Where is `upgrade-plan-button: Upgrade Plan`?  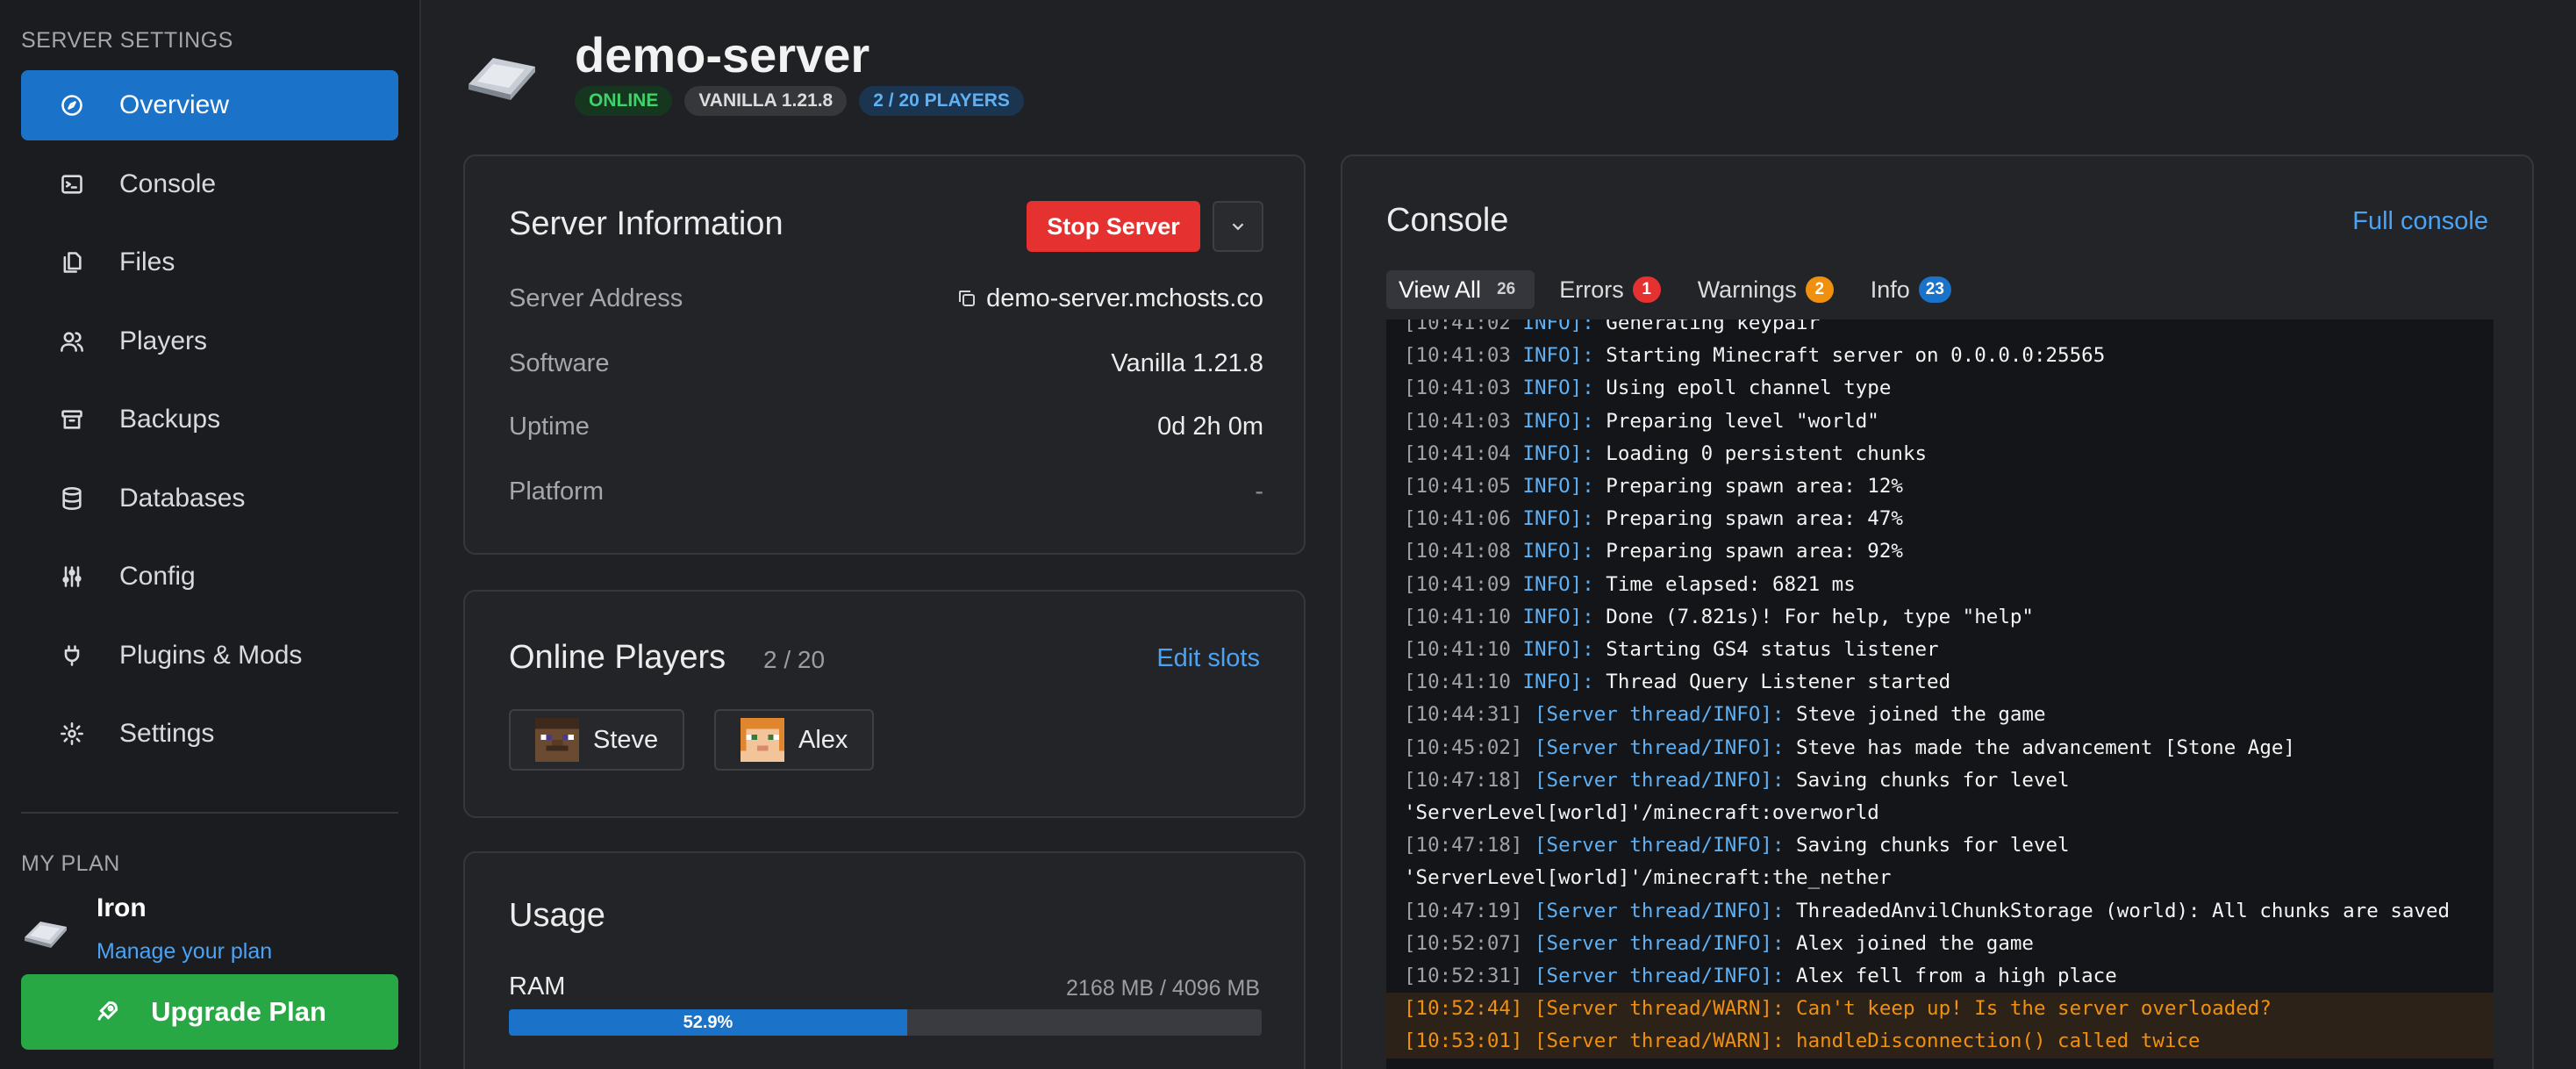 upgrade-plan-button: Upgrade Plan is located at coordinates (209, 1012).